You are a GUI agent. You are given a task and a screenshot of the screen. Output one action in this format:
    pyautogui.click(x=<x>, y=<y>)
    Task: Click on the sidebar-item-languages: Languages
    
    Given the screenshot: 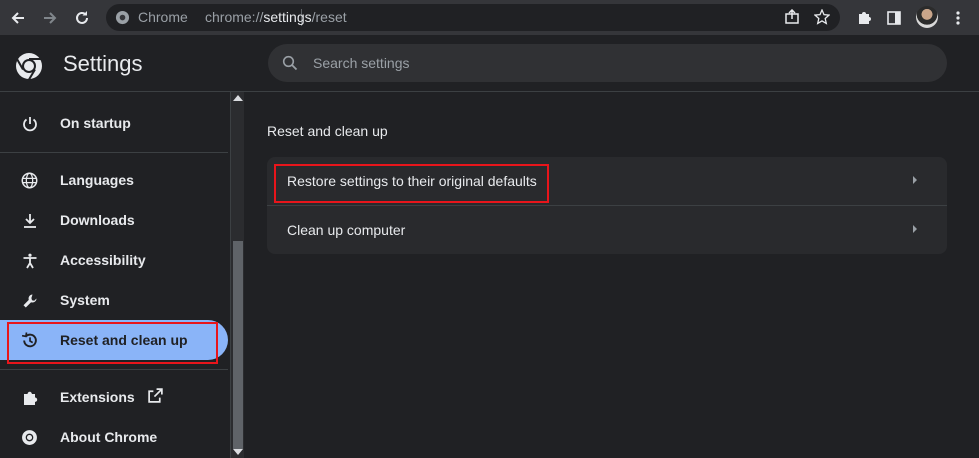 What is the action you would take?
    pyautogui.click(x=114, y=180)
    